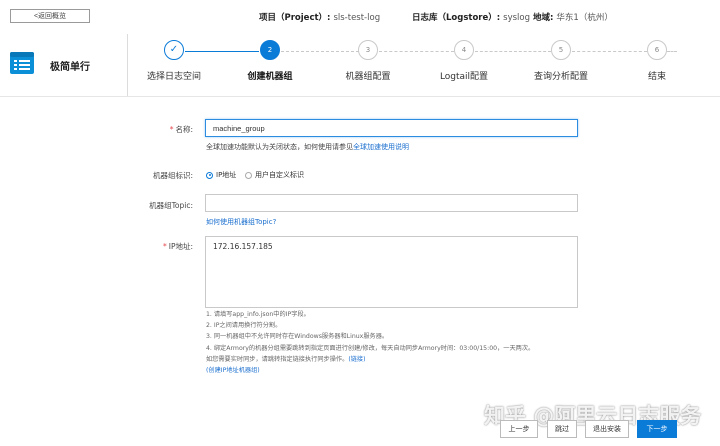 This screenshot has width=720, height=446. What do you see at coordinates (456, 18) in the screenshot?
I see `logstore-label: 日志库（Logstore）:` at bounding box center [456, 18].